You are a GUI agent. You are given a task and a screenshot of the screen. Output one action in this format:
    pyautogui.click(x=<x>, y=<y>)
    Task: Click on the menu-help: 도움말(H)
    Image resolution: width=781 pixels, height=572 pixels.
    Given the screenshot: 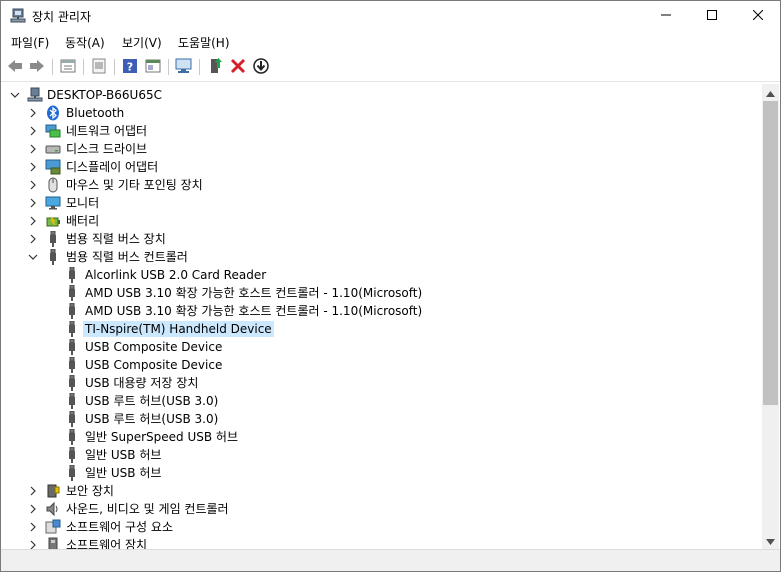 What is the action you would take?
    pyautogui.click(x=204, y=42)
    